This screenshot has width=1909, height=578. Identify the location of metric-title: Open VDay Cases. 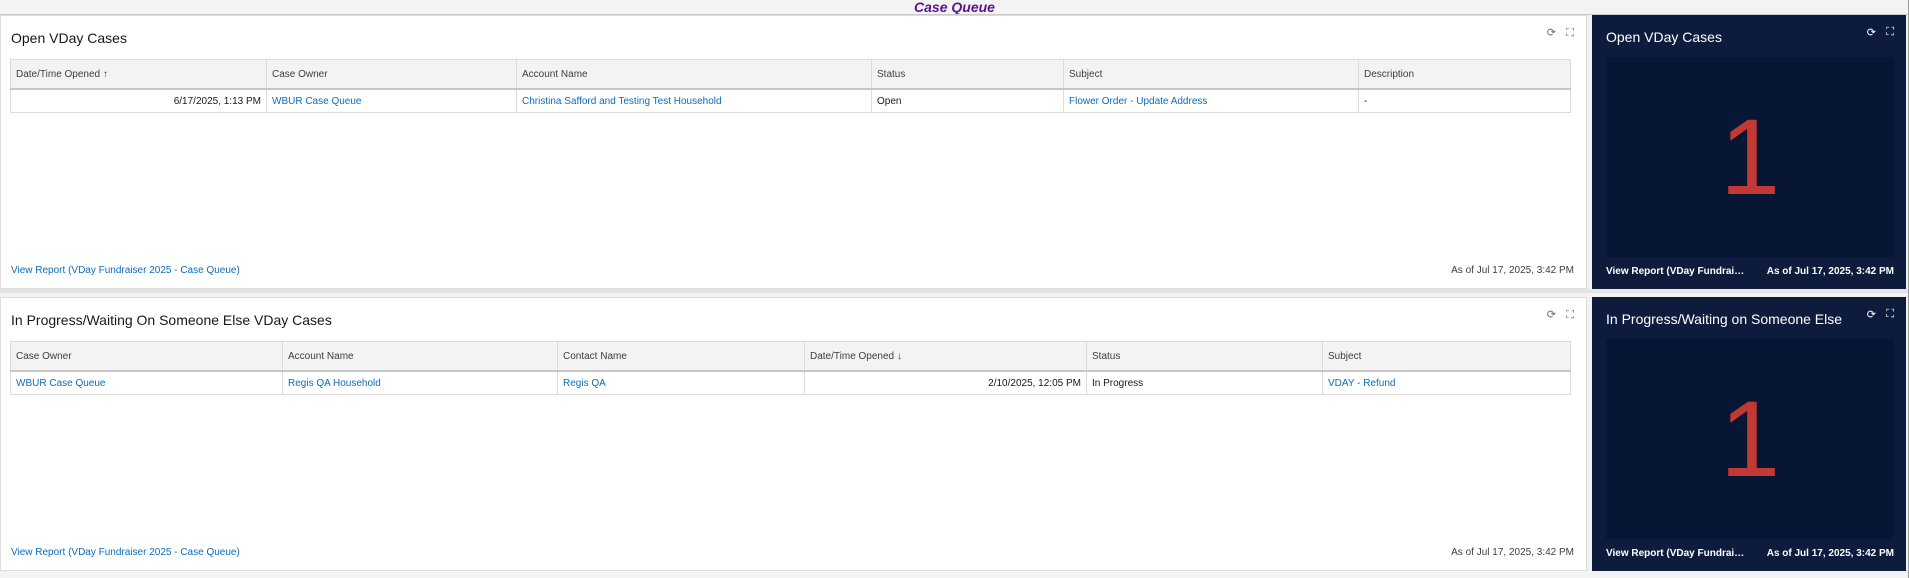
(1664, 37).